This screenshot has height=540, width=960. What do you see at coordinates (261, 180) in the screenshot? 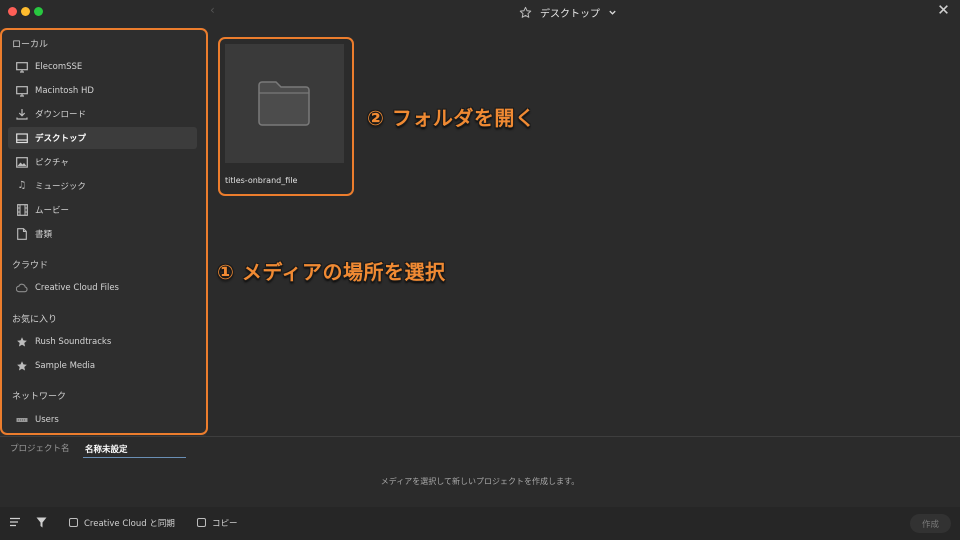
I see `folder-name: titles-onbrand_file` at bounding box center [261, 180].